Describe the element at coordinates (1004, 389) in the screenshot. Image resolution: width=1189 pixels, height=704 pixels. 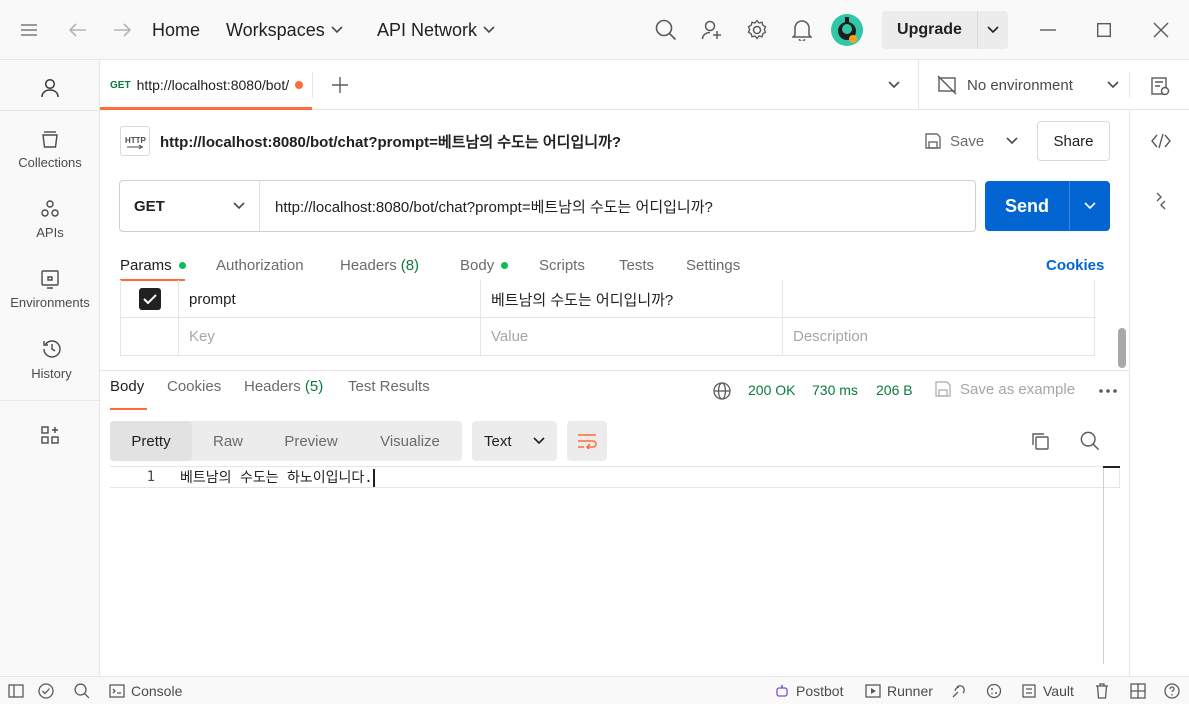
I see `save-as-example-button: Save as example` at that location.